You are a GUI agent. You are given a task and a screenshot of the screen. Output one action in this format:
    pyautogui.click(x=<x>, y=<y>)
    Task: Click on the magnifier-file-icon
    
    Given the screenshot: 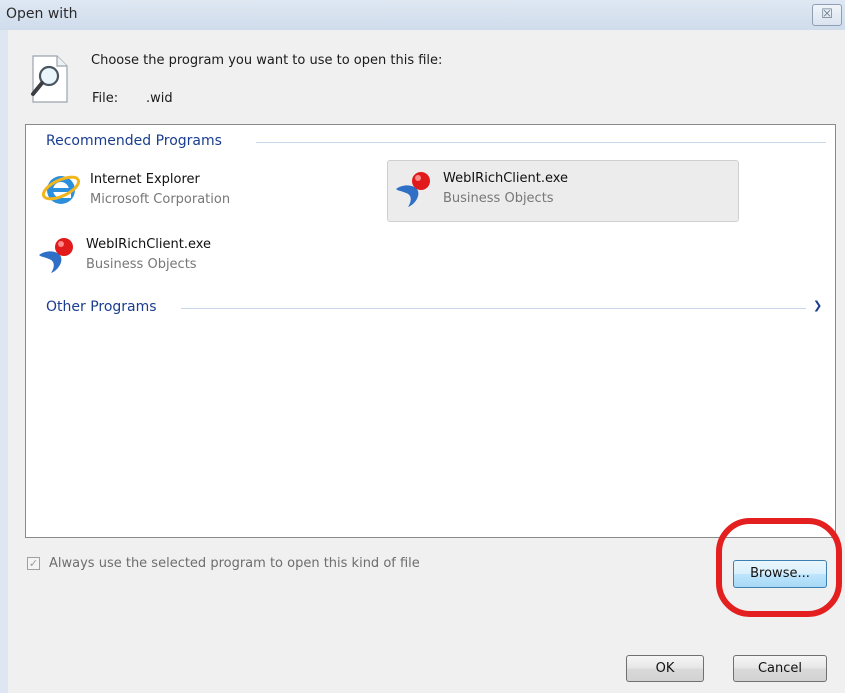 What is the action you would take?
    pyautogui.click(x=49, y=79)
    